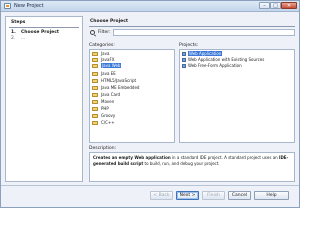 This screenshot has height=240, width=320. I want to click on step-item-choose-project: 1. Choose Project, so click(35, 32).